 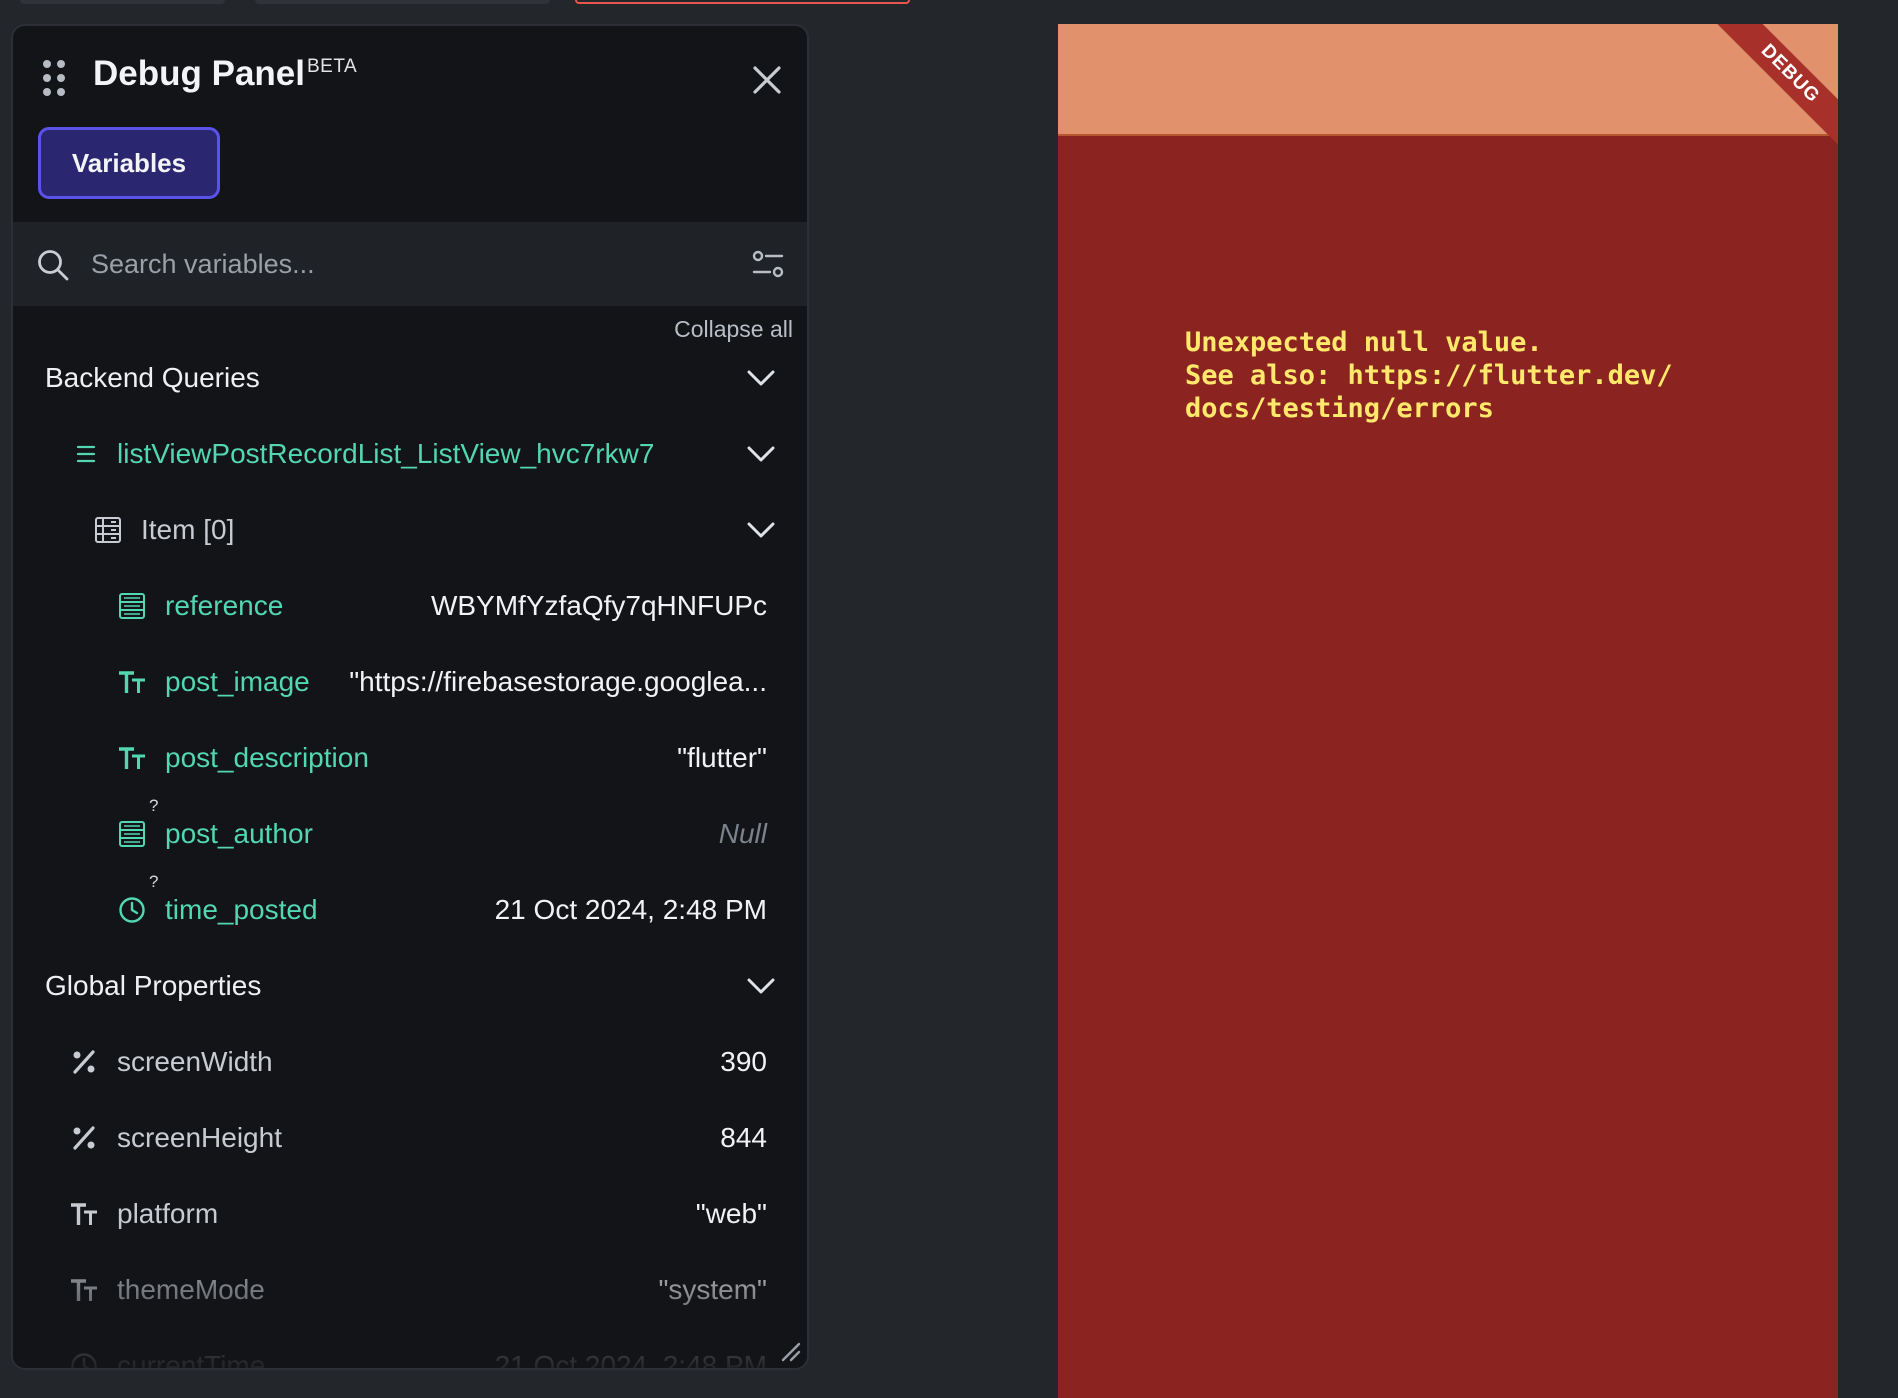 I want to click on tab-variables: Variables, so click(x=129, y=163).